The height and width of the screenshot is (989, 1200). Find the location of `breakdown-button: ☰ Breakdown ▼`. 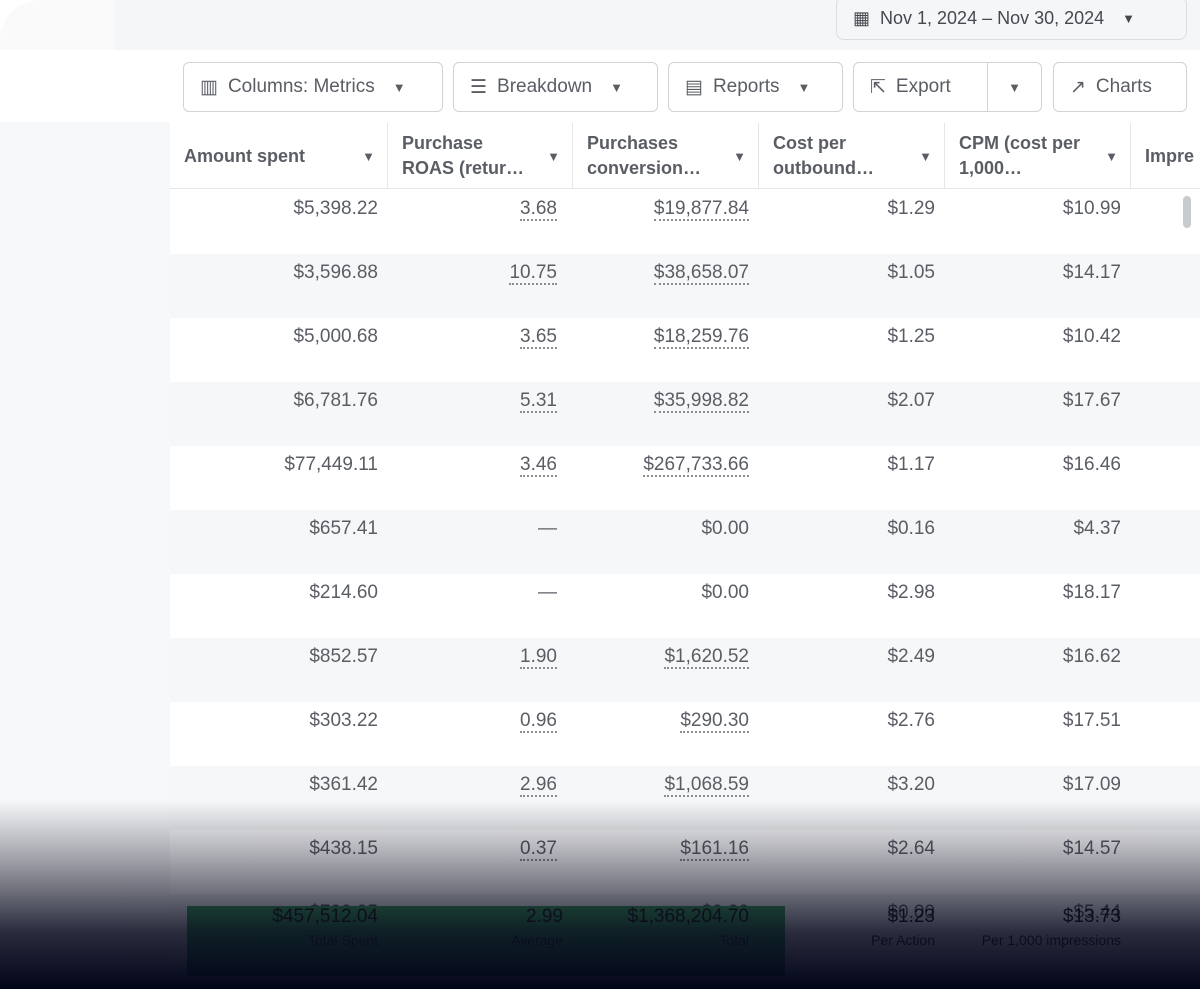

breakdown-button: ☰ Breakdown ▼ is located at coordinates (555, 87).